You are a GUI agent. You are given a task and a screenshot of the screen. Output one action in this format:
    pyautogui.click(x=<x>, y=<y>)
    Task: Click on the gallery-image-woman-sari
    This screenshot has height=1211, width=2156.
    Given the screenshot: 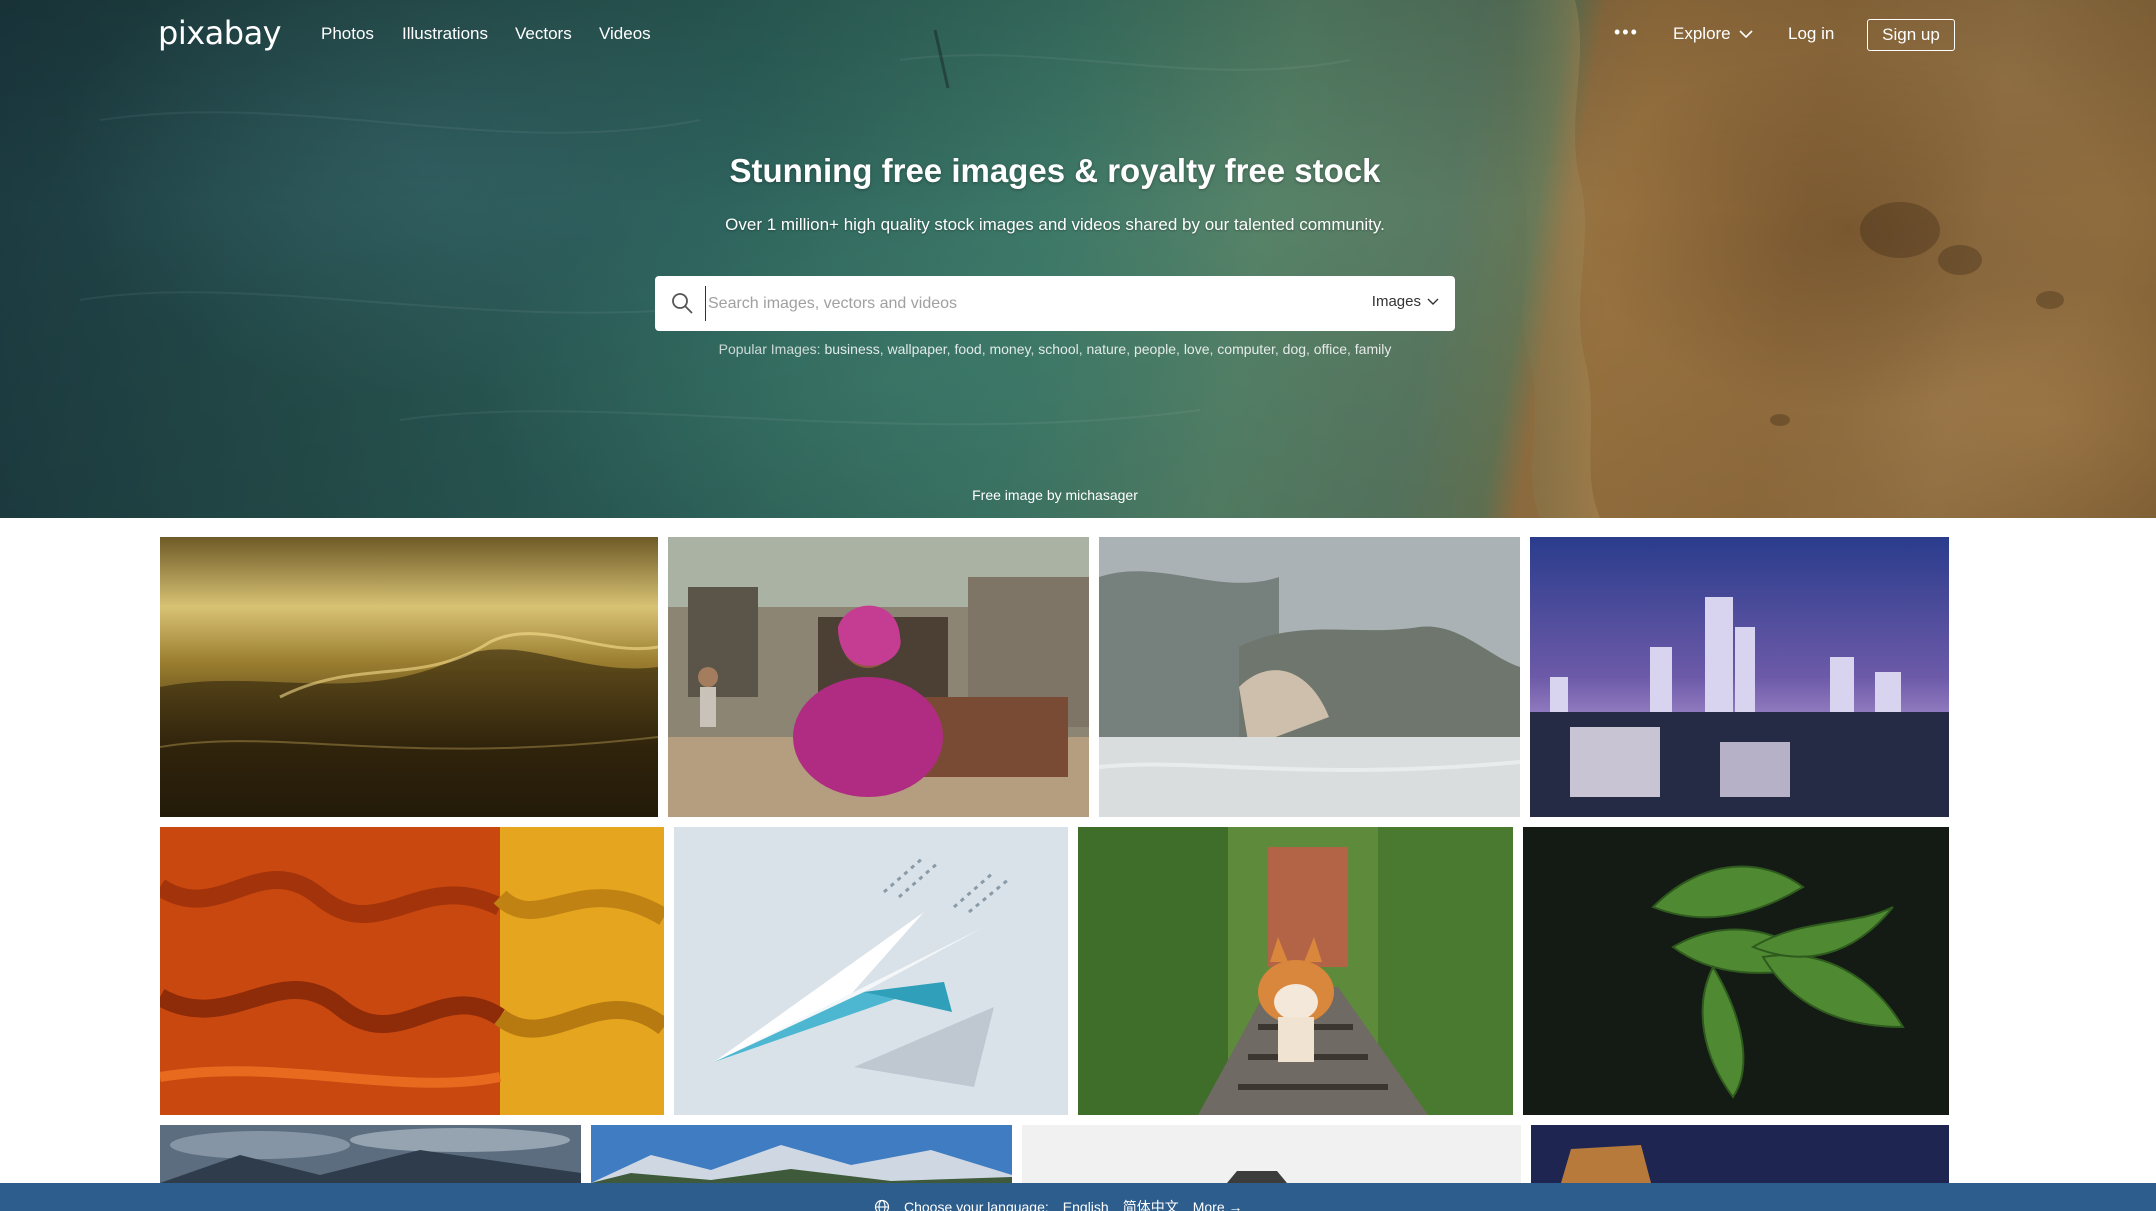 What is the action you would take?
    pyautogui.click(x=878, y=677)
    